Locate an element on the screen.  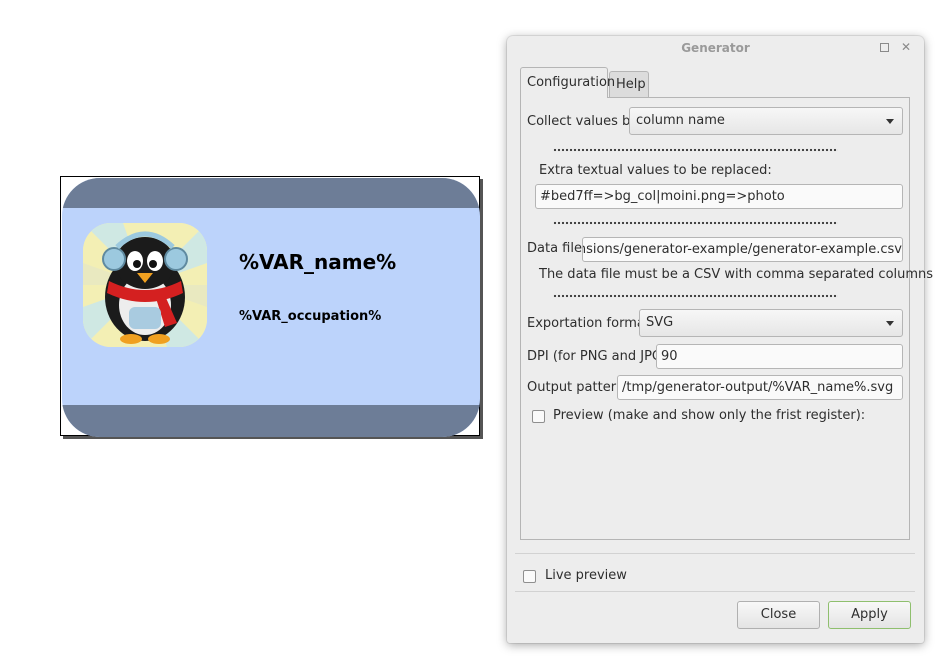
extra-values-label: Extra textual values to be replaced: is located at coordinates (655, 170).